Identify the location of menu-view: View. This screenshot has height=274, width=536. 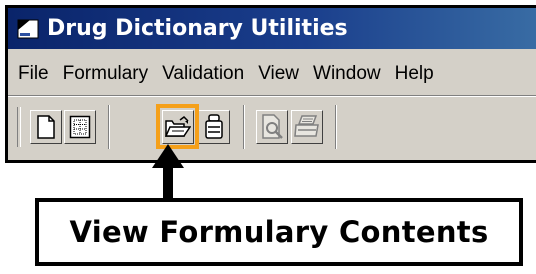
(278, 74).